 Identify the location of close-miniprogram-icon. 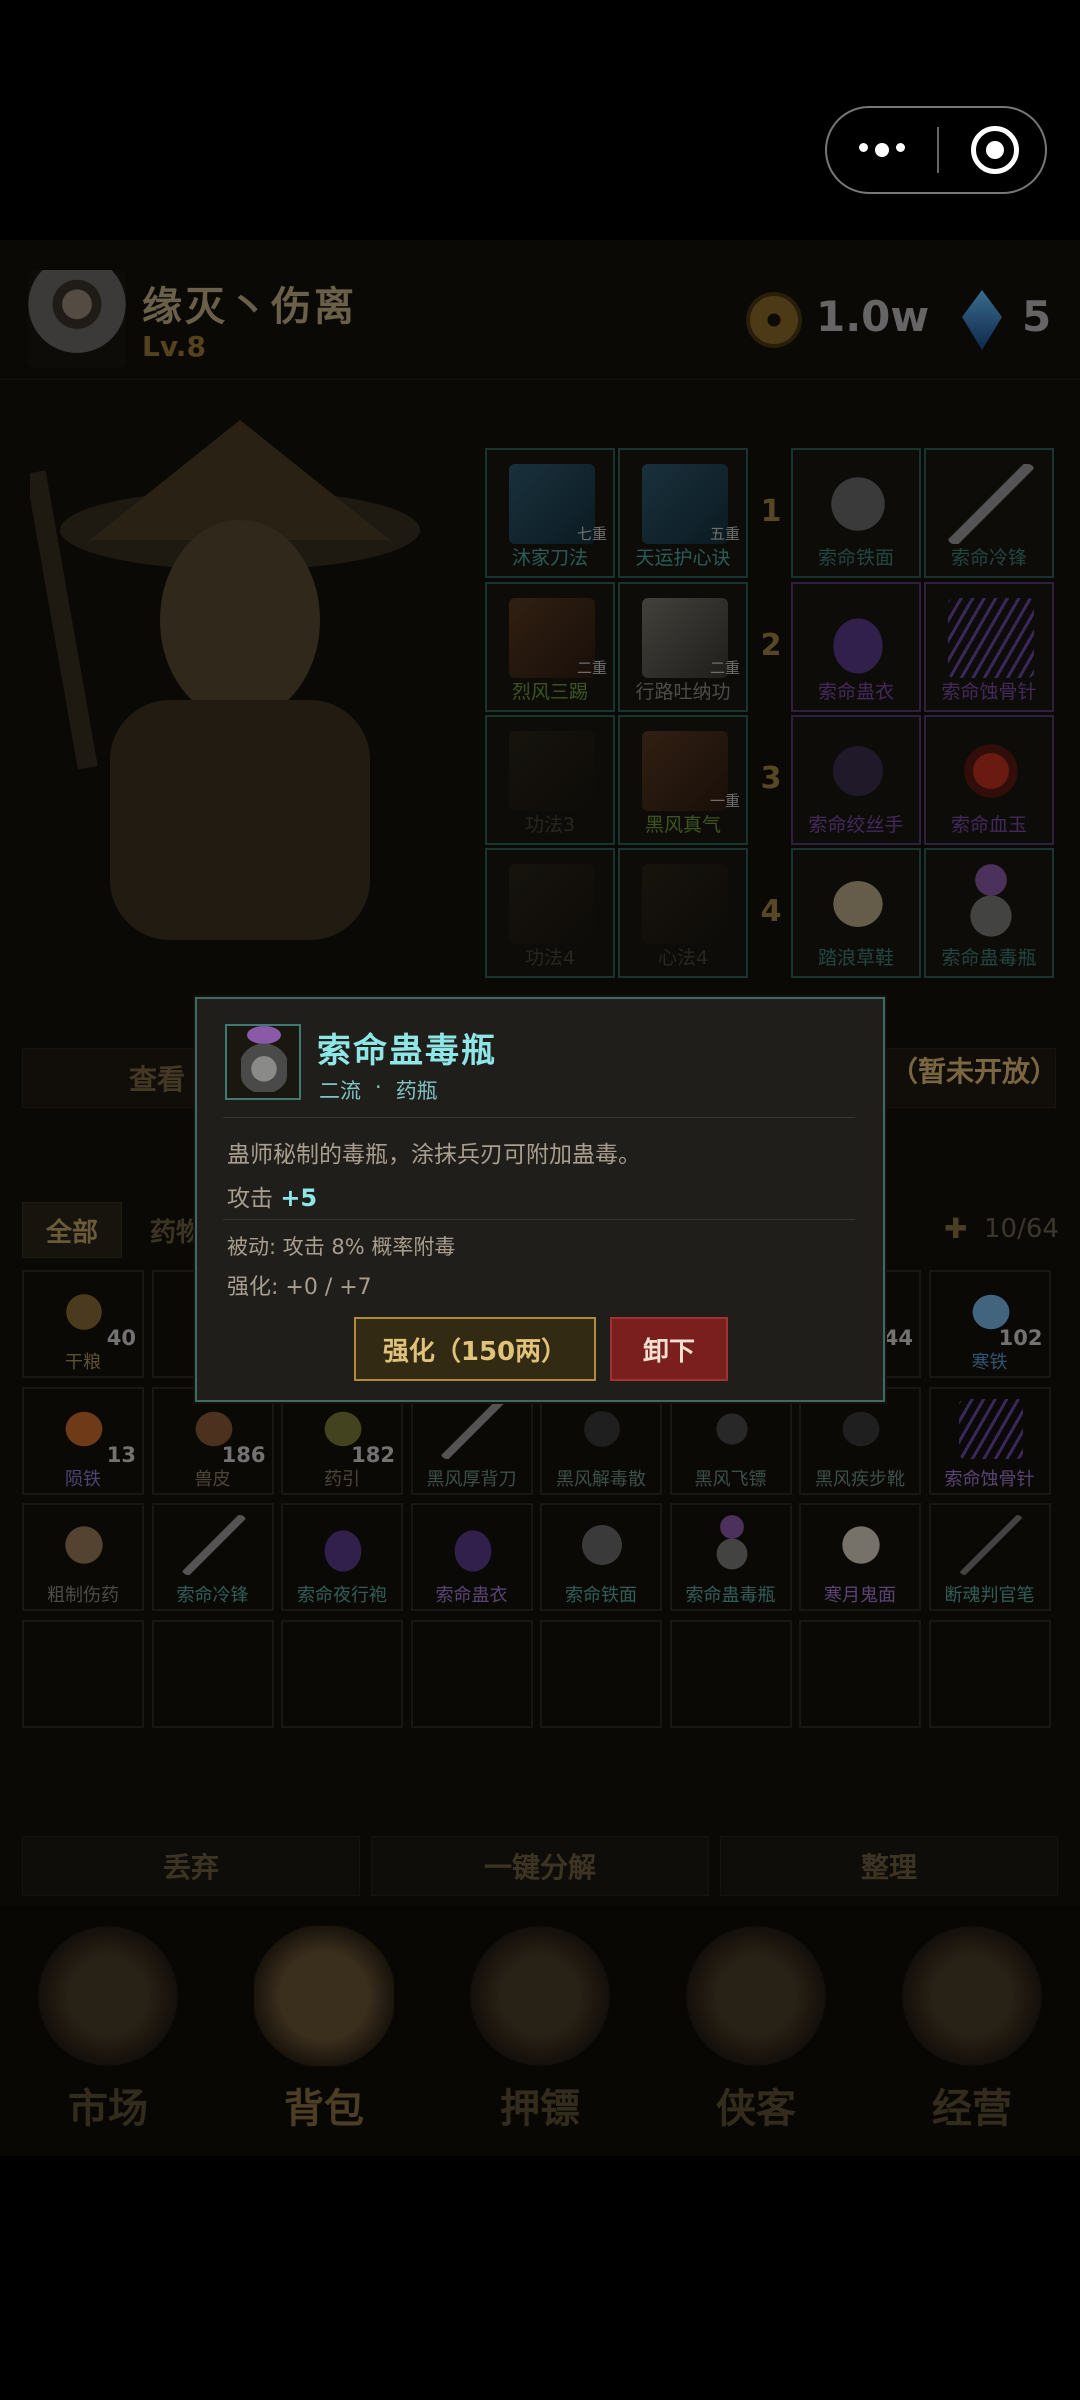
(995, 150).